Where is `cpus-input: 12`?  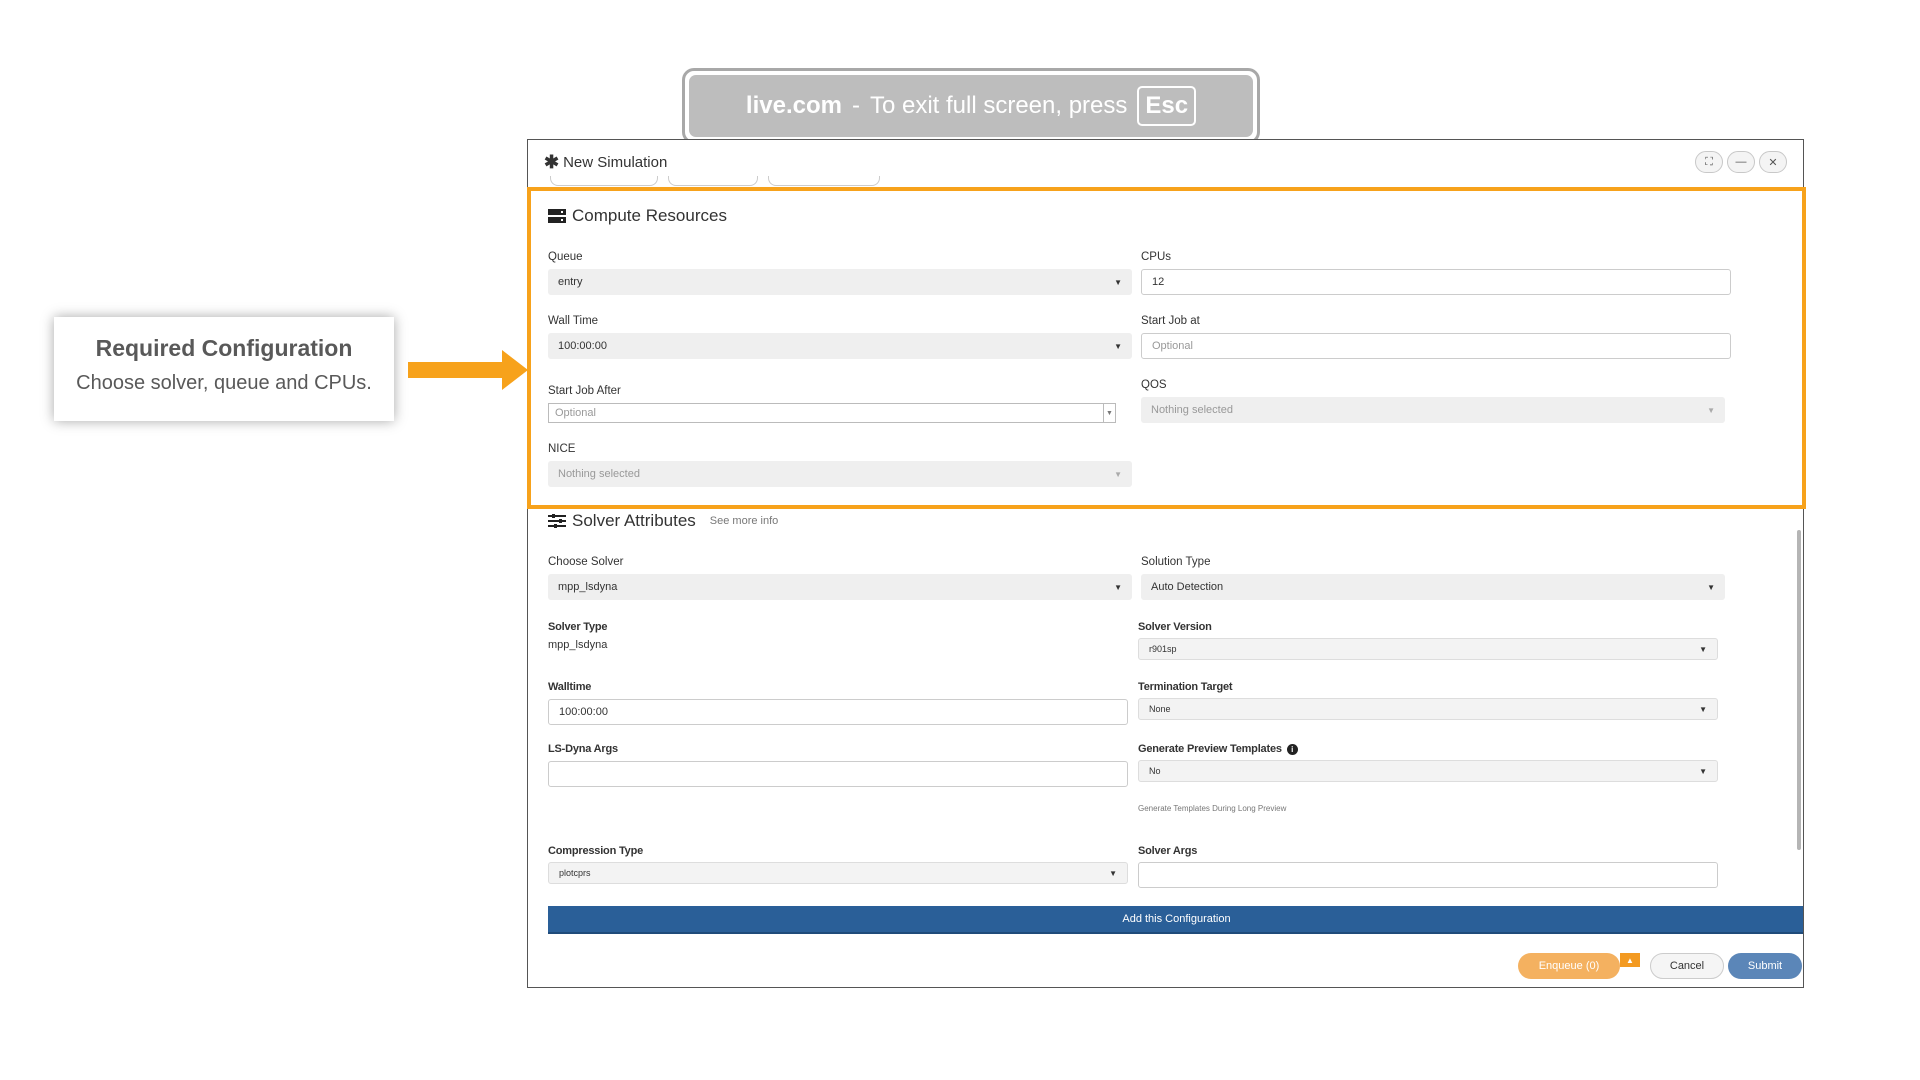
cpus-input: 12 is located at coordinates (1436, 282).